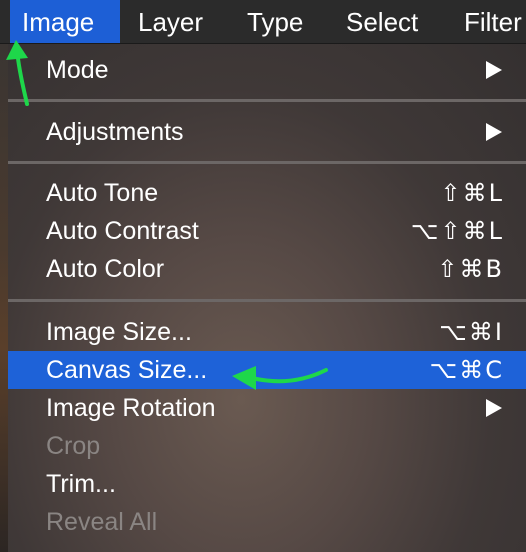 Image resolution: width=526 pixels, height=552 pixels. I want to click on menu-item-label: Adjustments, so click(115, 132).